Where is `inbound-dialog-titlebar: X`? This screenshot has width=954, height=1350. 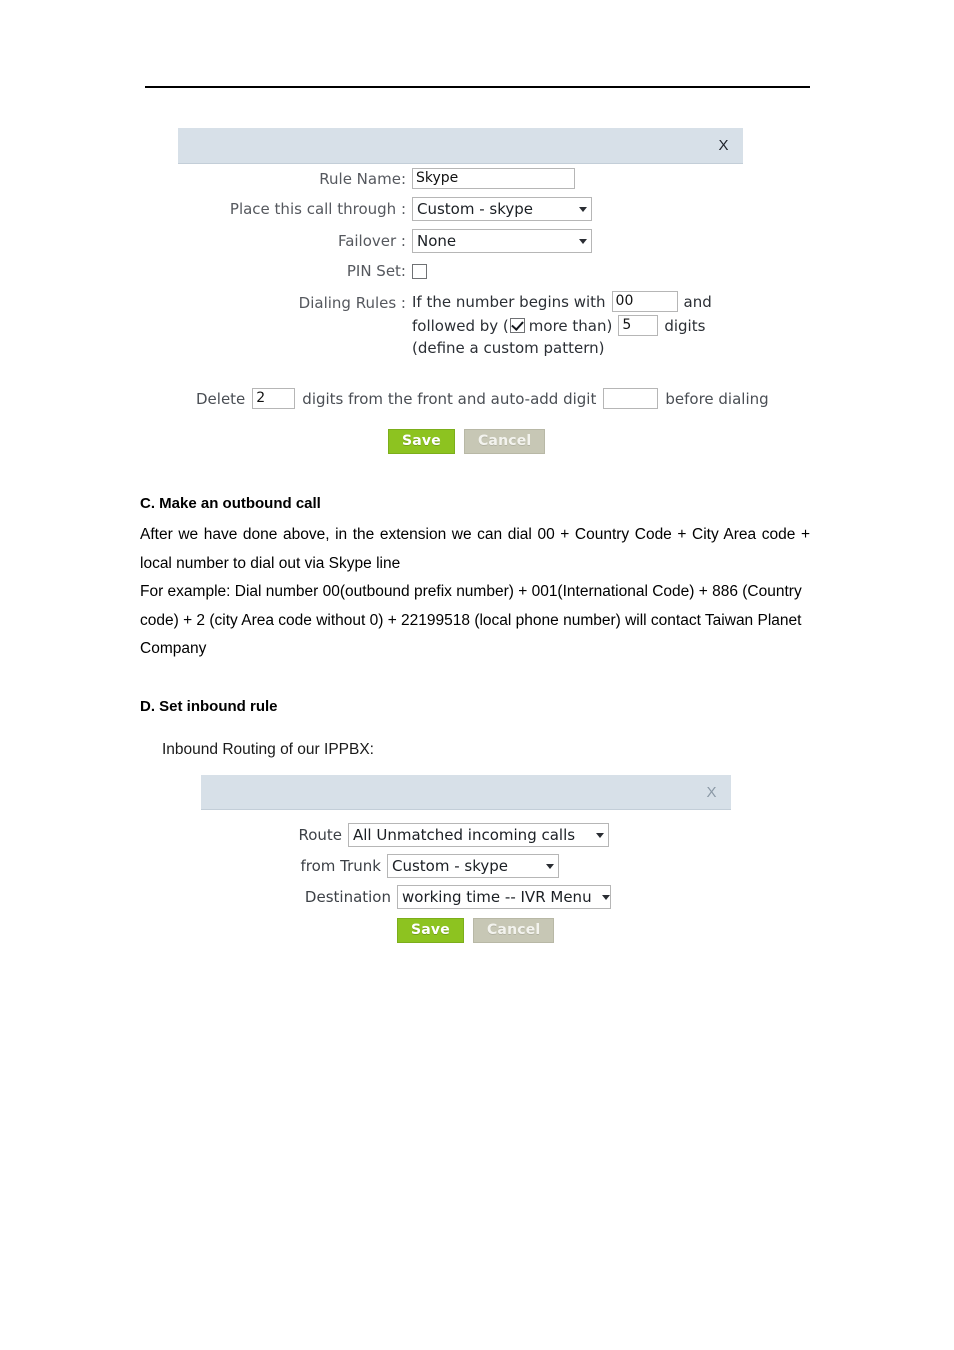
inbound-dialog-titlebar: X is located at coordinates (466, 792).